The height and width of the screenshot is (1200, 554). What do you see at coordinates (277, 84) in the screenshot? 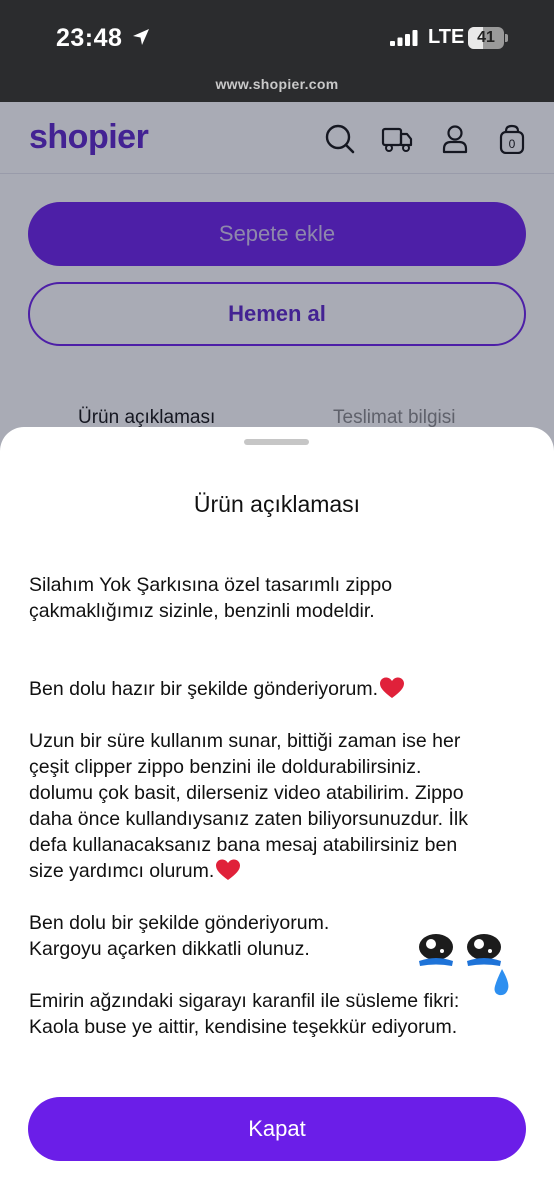
I see `url-bar: www.shopier.com` at bounding box center [277, 84].